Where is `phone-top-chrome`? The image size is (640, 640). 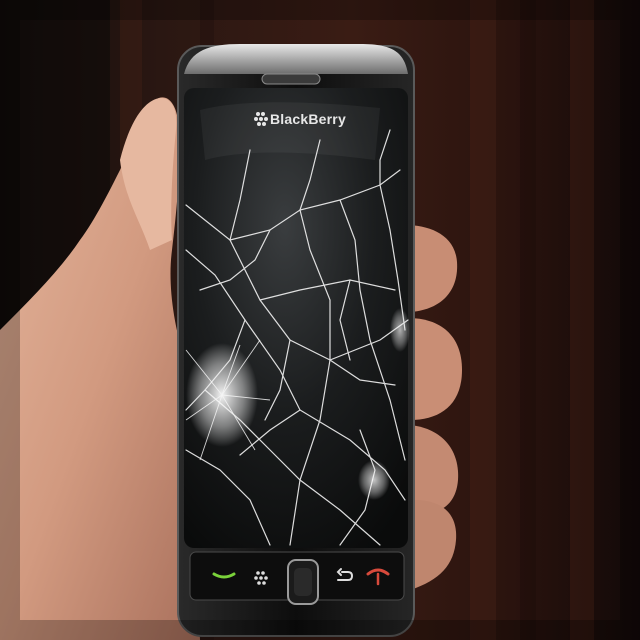
phone-top-chrome is located at coordinates (296, 59).